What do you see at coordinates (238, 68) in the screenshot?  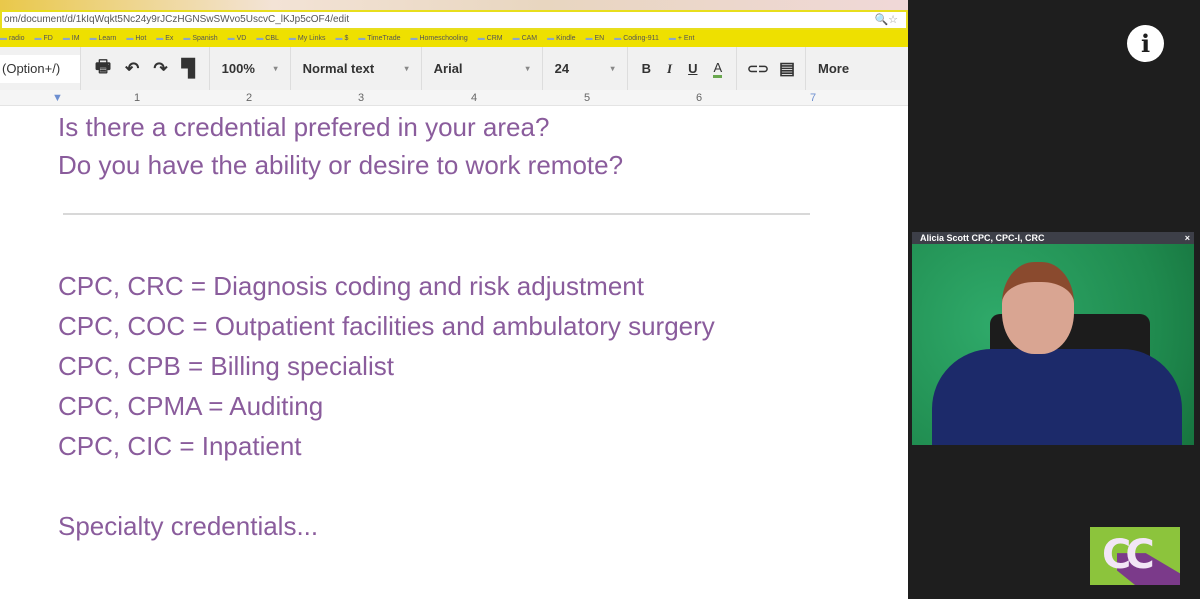 I see `zoom-value: 100%` at bounding box center [238, 68].